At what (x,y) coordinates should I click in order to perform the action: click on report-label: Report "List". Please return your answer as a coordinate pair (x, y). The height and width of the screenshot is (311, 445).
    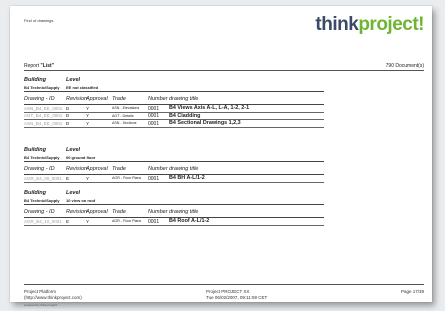
    Looking at the image, I should click on (39, 66).